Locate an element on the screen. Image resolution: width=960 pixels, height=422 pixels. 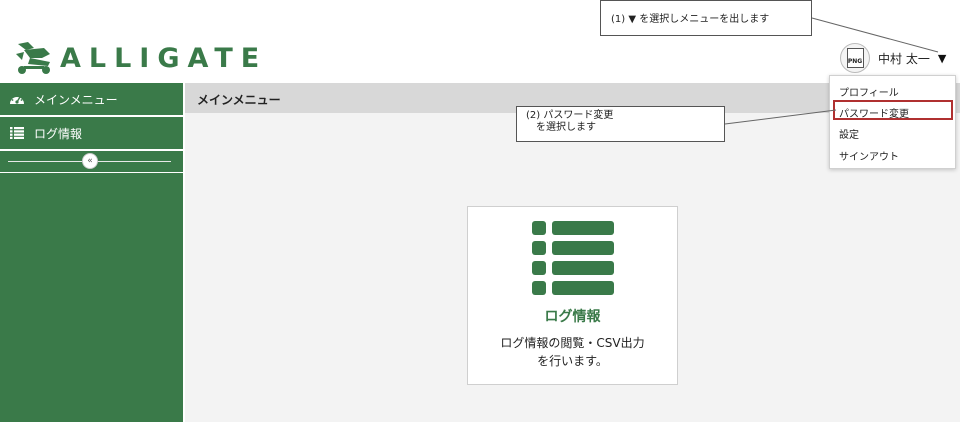
sidebar-collapse-row: « is located at coordinates (91, 162).